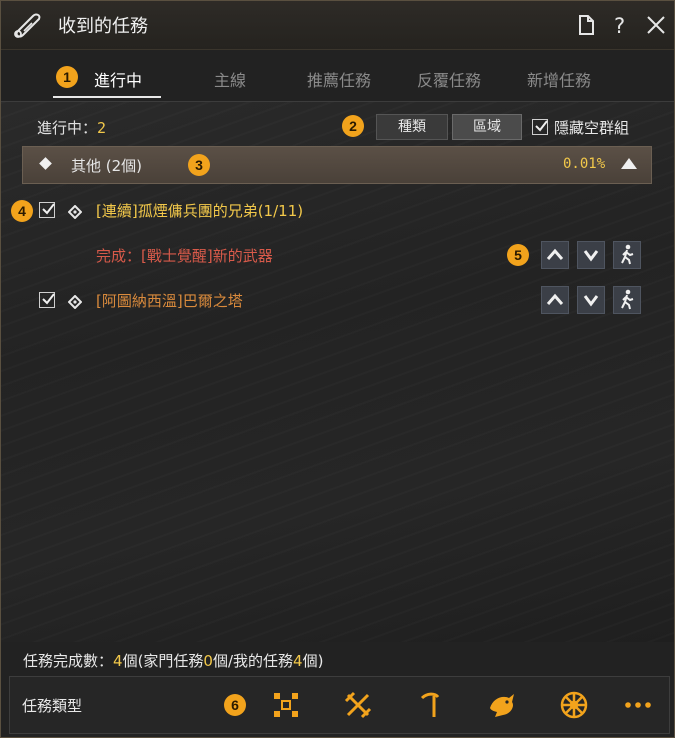 The height and width of the screenshot is (738, 675). I want to click on marker-5: 5, so click(518, 255).